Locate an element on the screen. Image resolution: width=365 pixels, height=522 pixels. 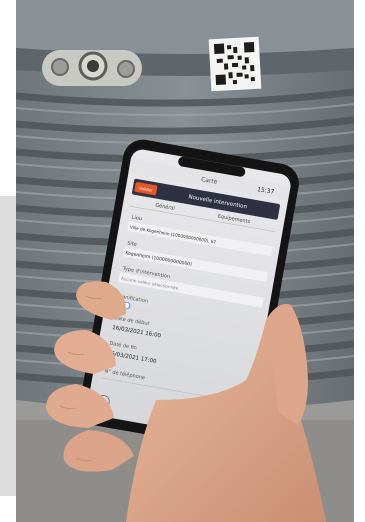
left-gray-panel is located at coordinates (8, 346).